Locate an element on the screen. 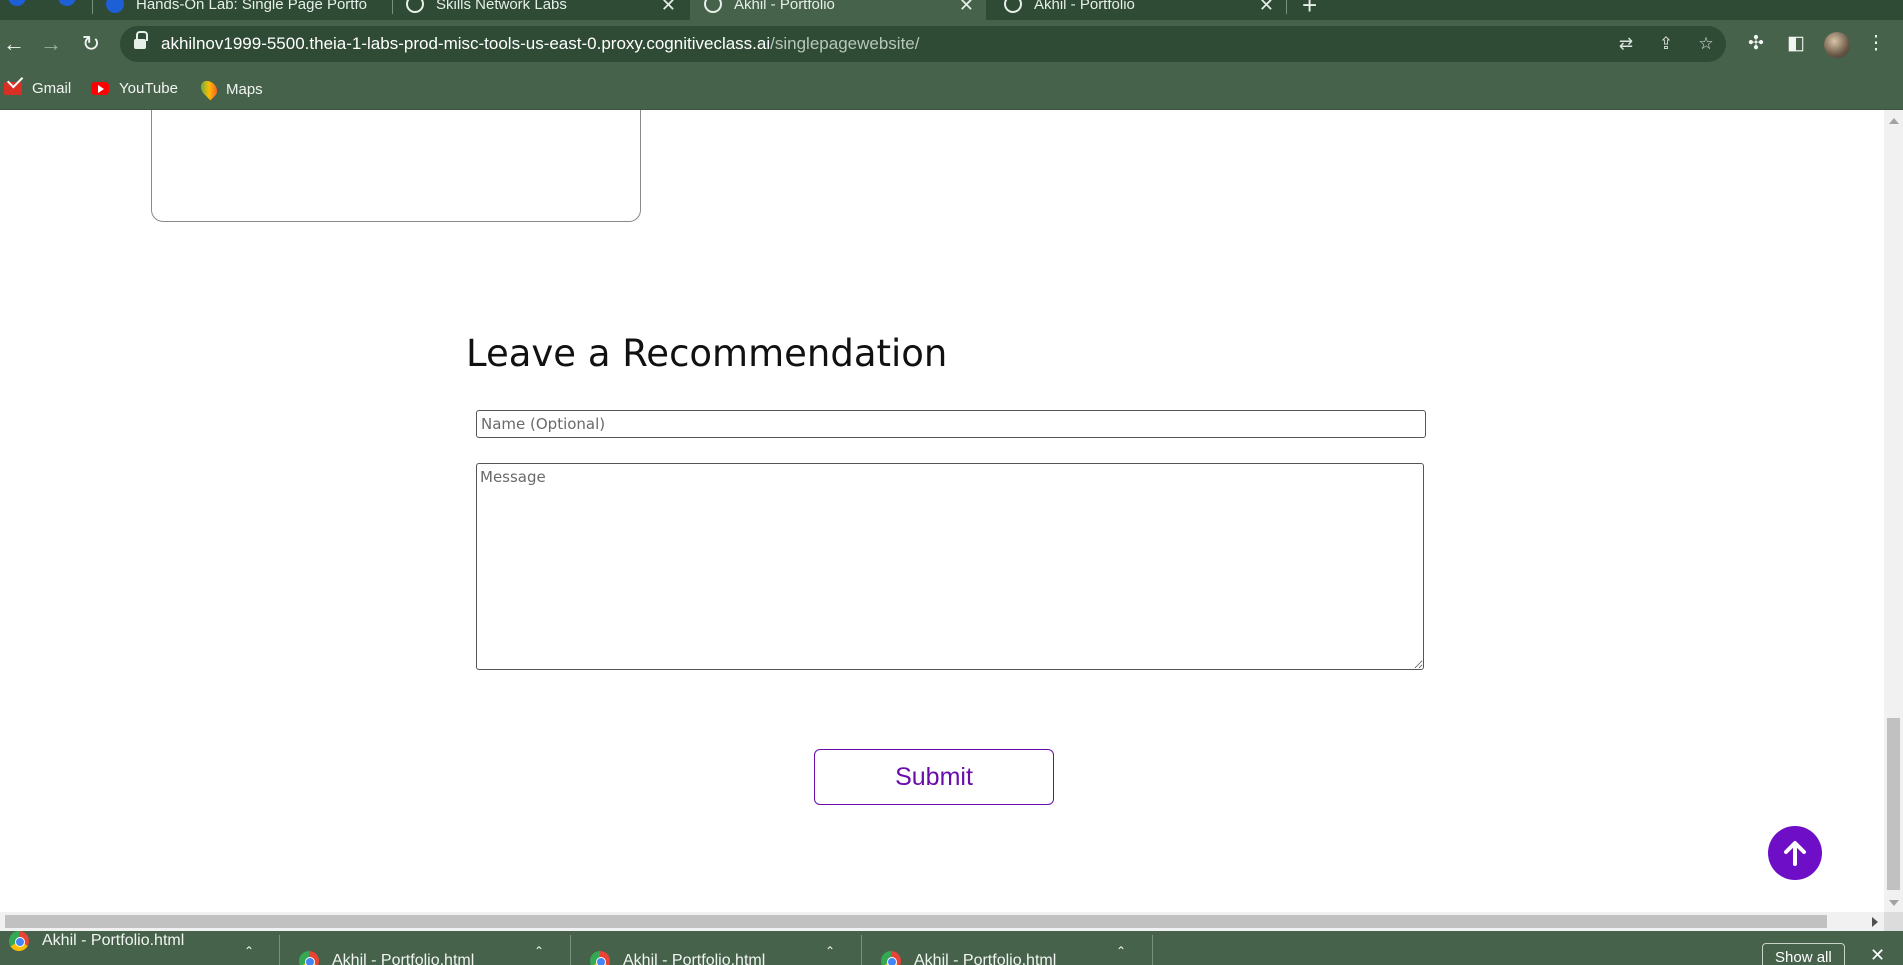  gmail-icon is located at coordinates (13, 88).